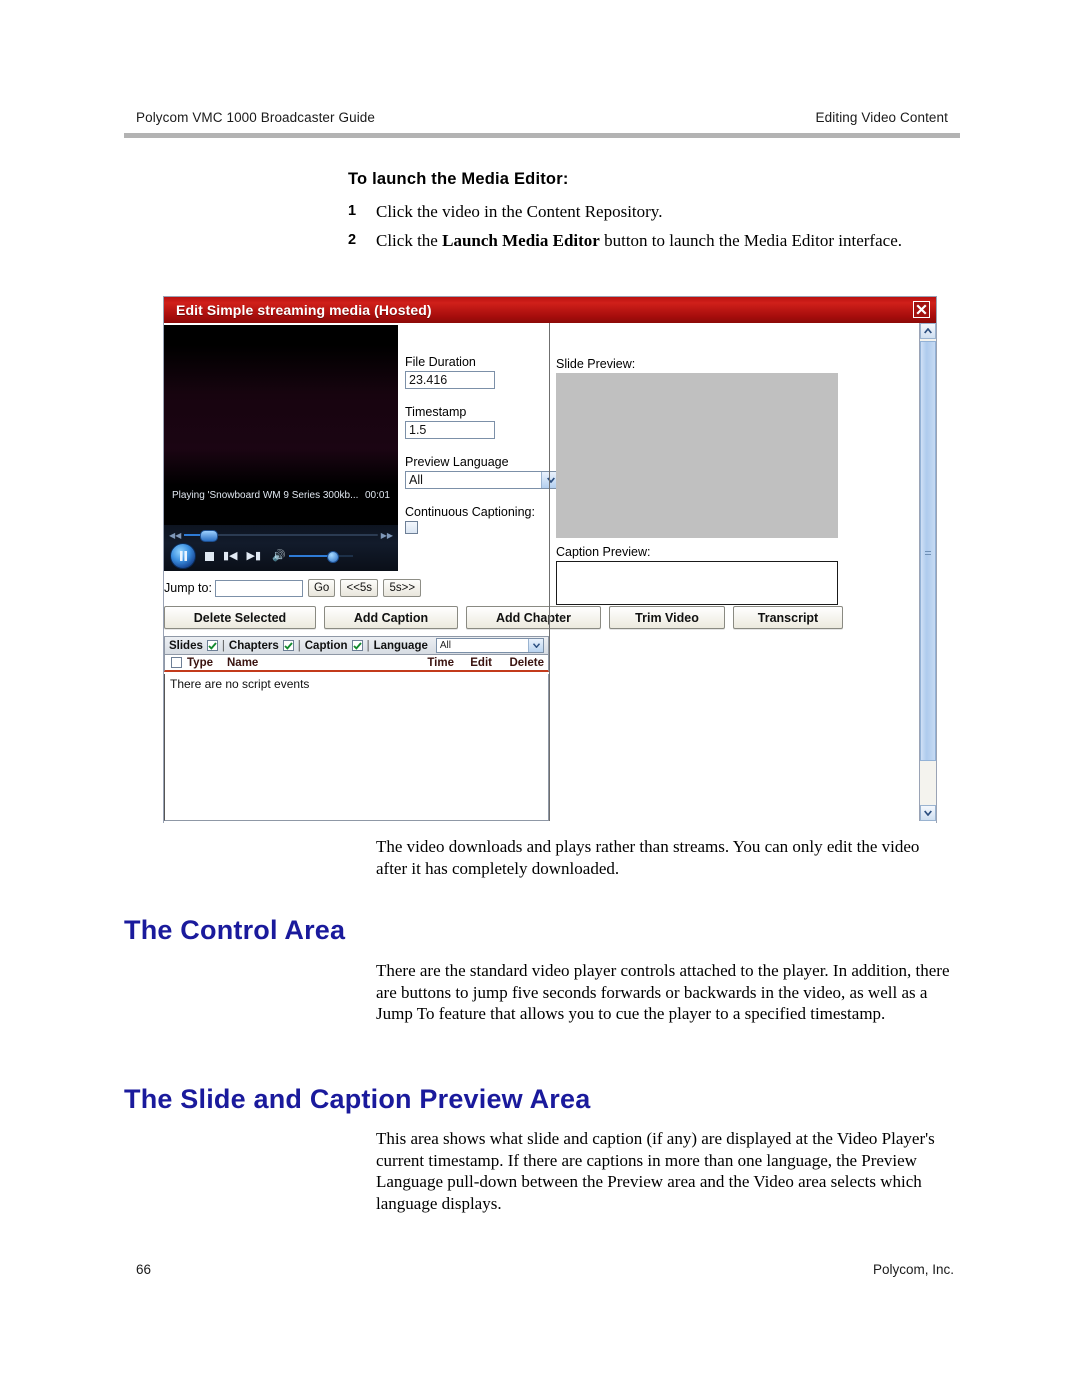  What do you see at coordinates (450, 380) in the screenshot?
I see `file-duration-input: 23.416` at bounding box center [450, 380].